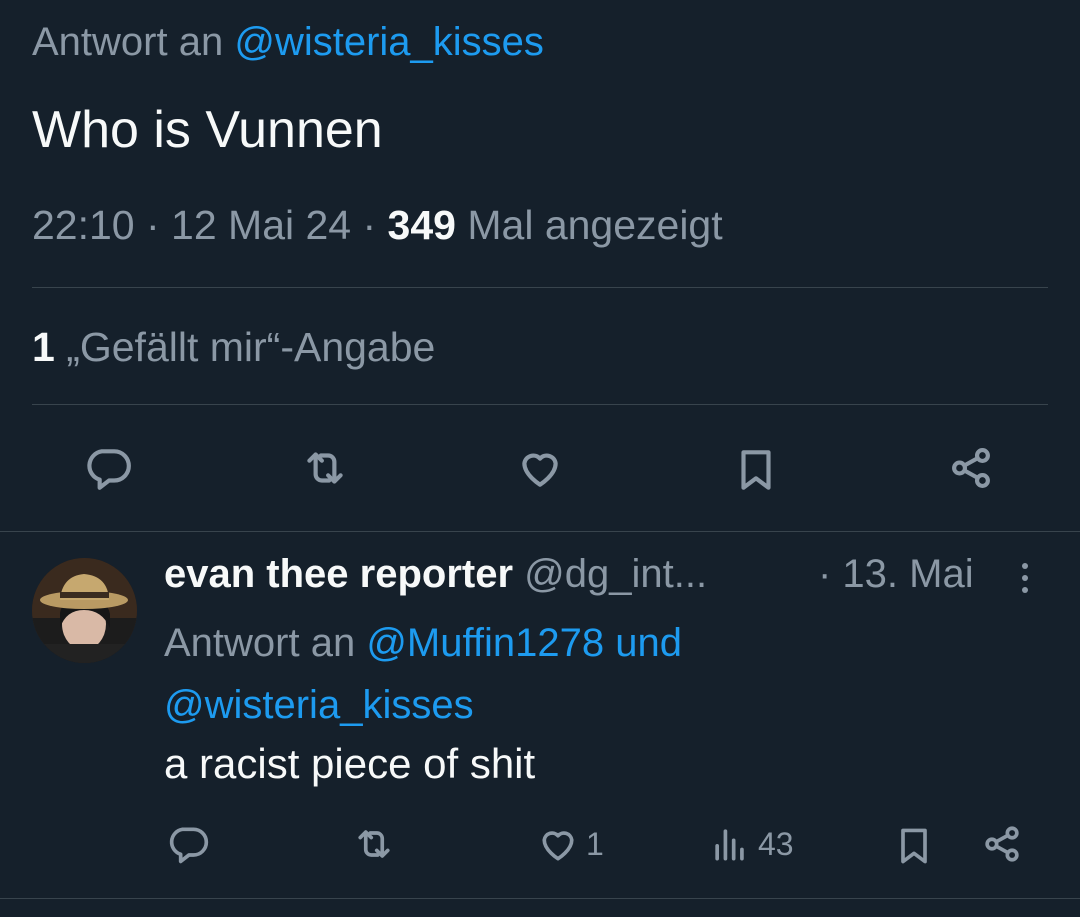  Describe the element at coordinates (261, 225) in the screenshot. I see `tweet-date: 12 Mai 24` at that location.